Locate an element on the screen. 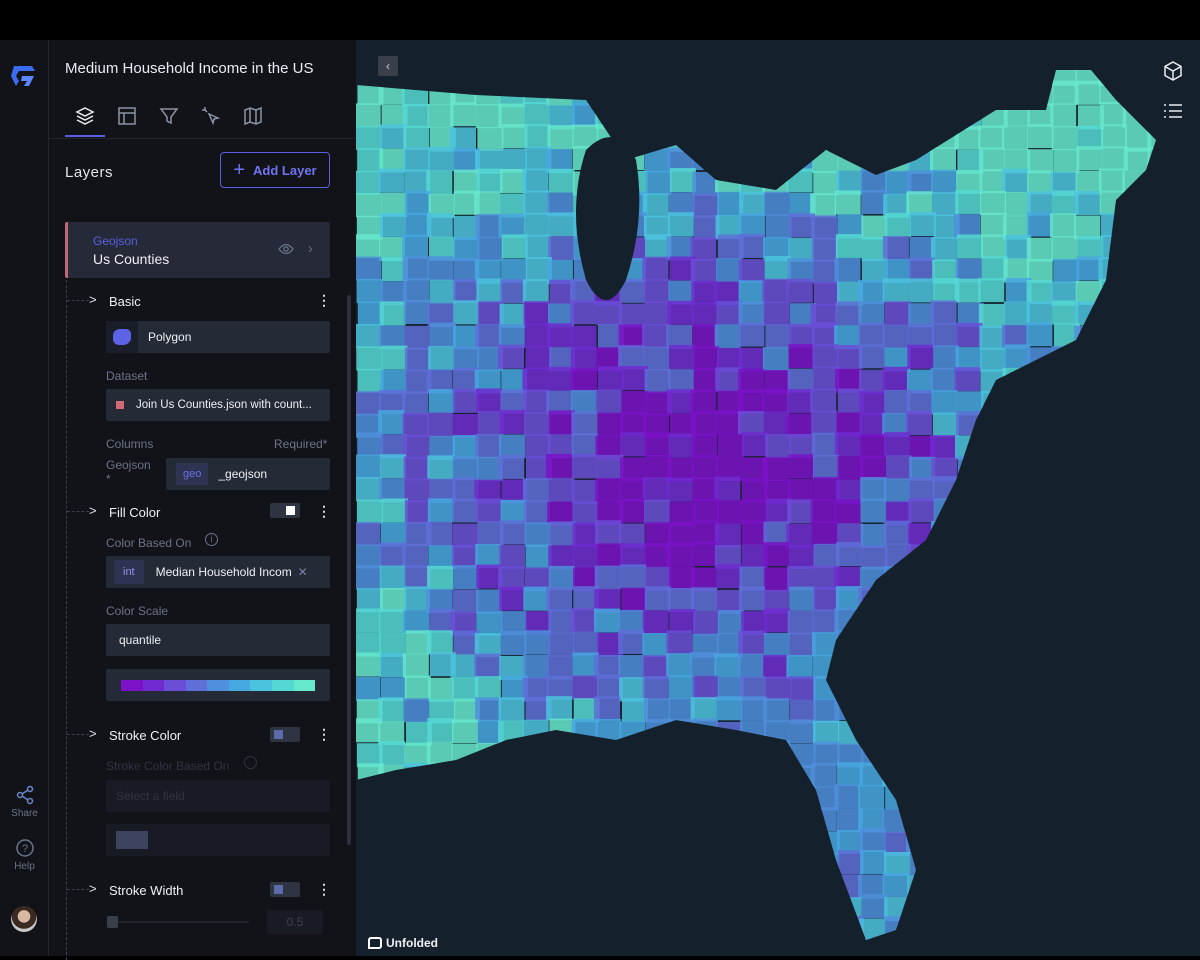  tab-map-icon is located at coordinates (253, 116).